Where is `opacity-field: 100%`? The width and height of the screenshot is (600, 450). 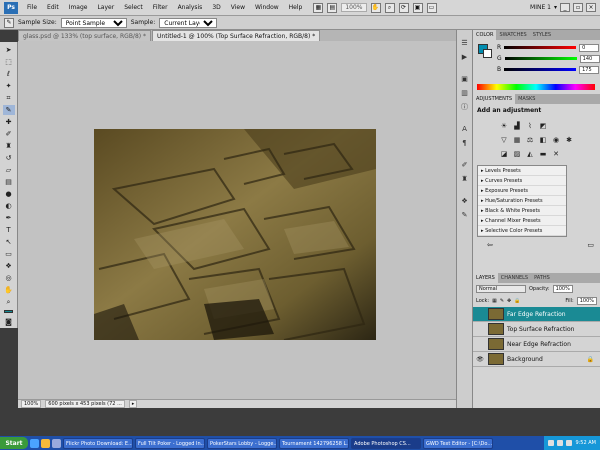 opacity-field: 100% is located at coordinates (562, 289).